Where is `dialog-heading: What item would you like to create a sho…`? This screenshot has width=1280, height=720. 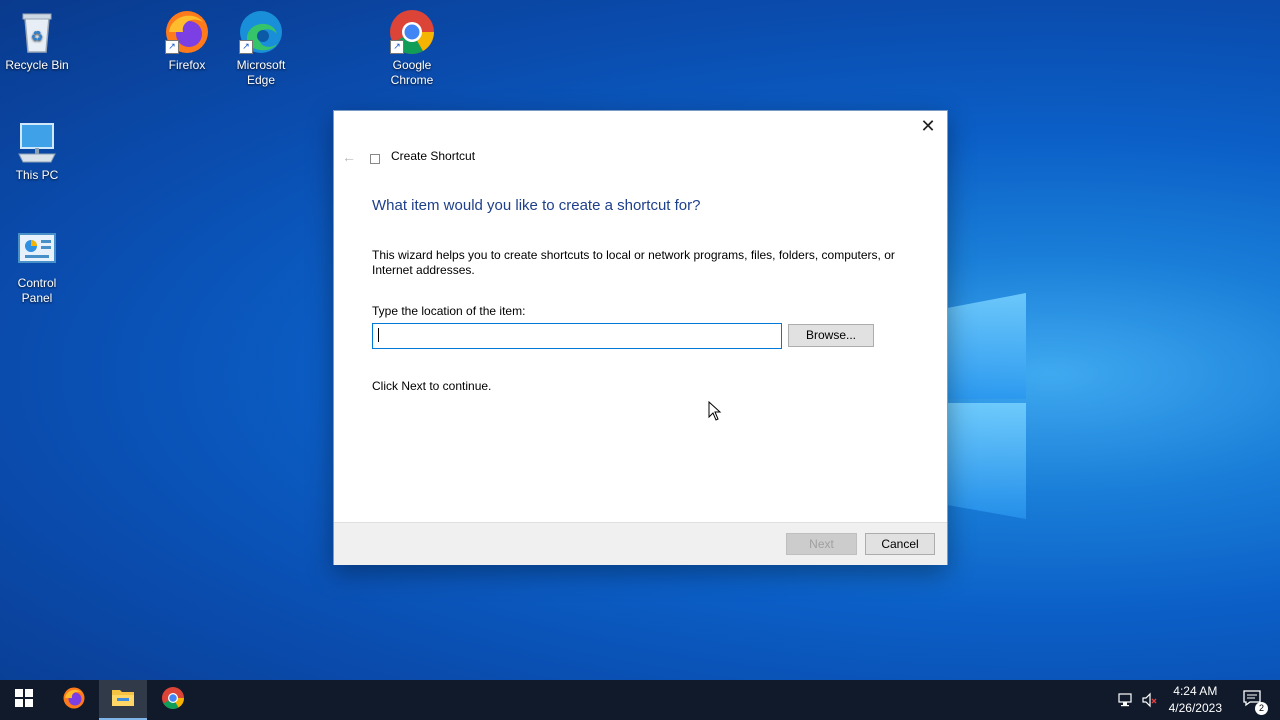
dialog-heading: What item would you like to create a sho… is located at coordinates (536, 205).